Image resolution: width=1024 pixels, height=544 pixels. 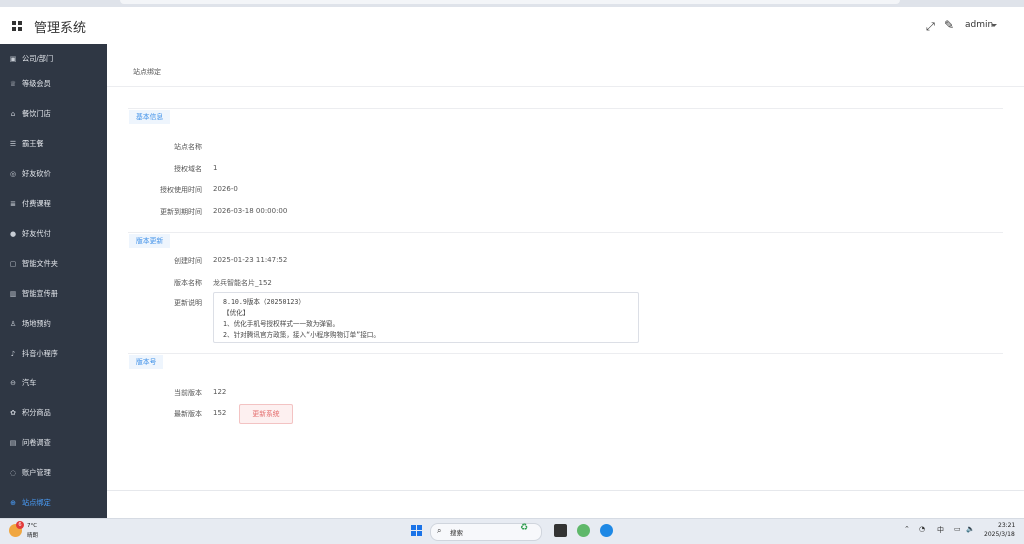 I want to click on sidebar-item-courses: ≣ 付费课程, so click(x=53, y=204).